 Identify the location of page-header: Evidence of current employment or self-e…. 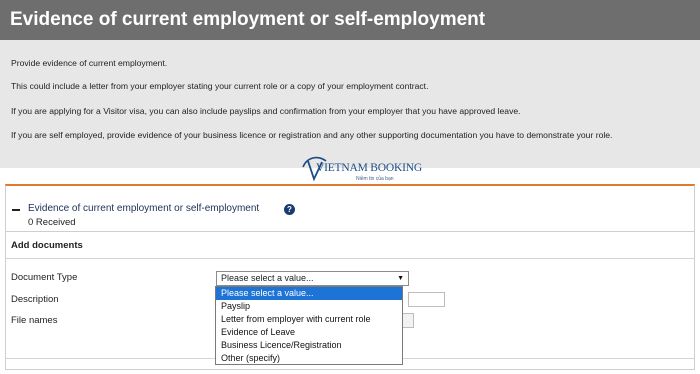
(350, 20).